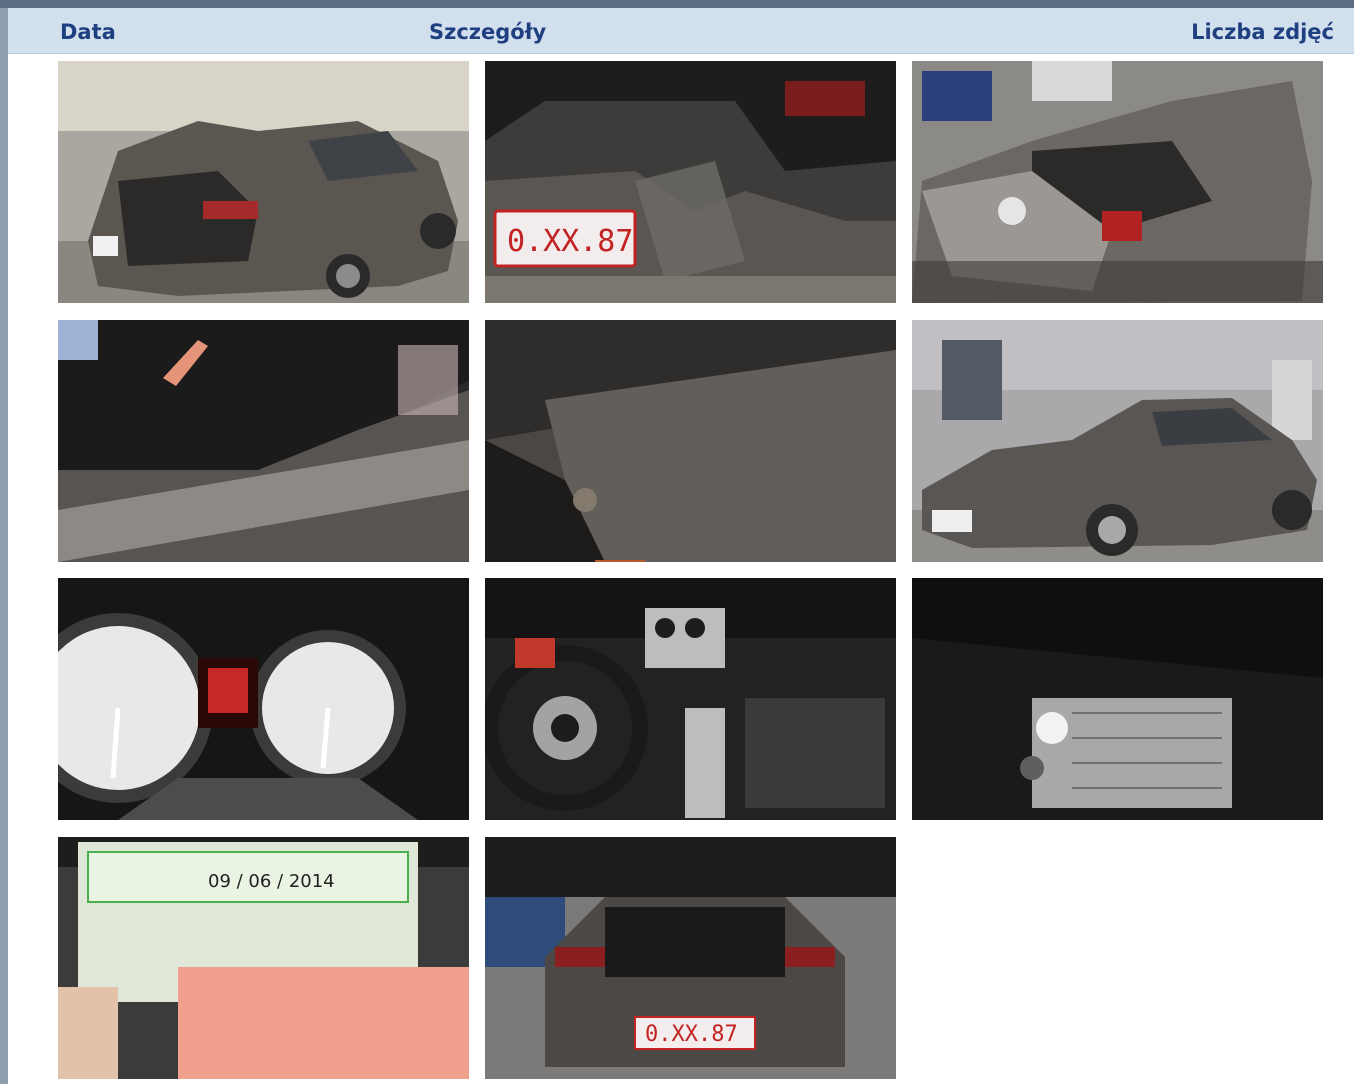 The image size is (1354, 1084). I want to click on photo-thumbnail-instrument-cluster, so click(263, 699).